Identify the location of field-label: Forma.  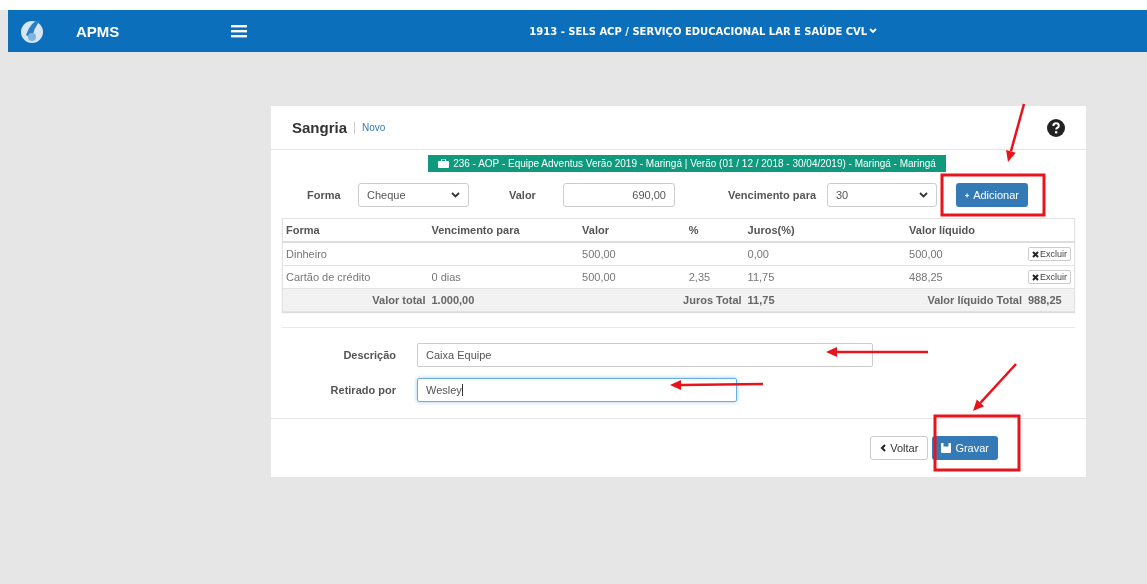
(324, 195).